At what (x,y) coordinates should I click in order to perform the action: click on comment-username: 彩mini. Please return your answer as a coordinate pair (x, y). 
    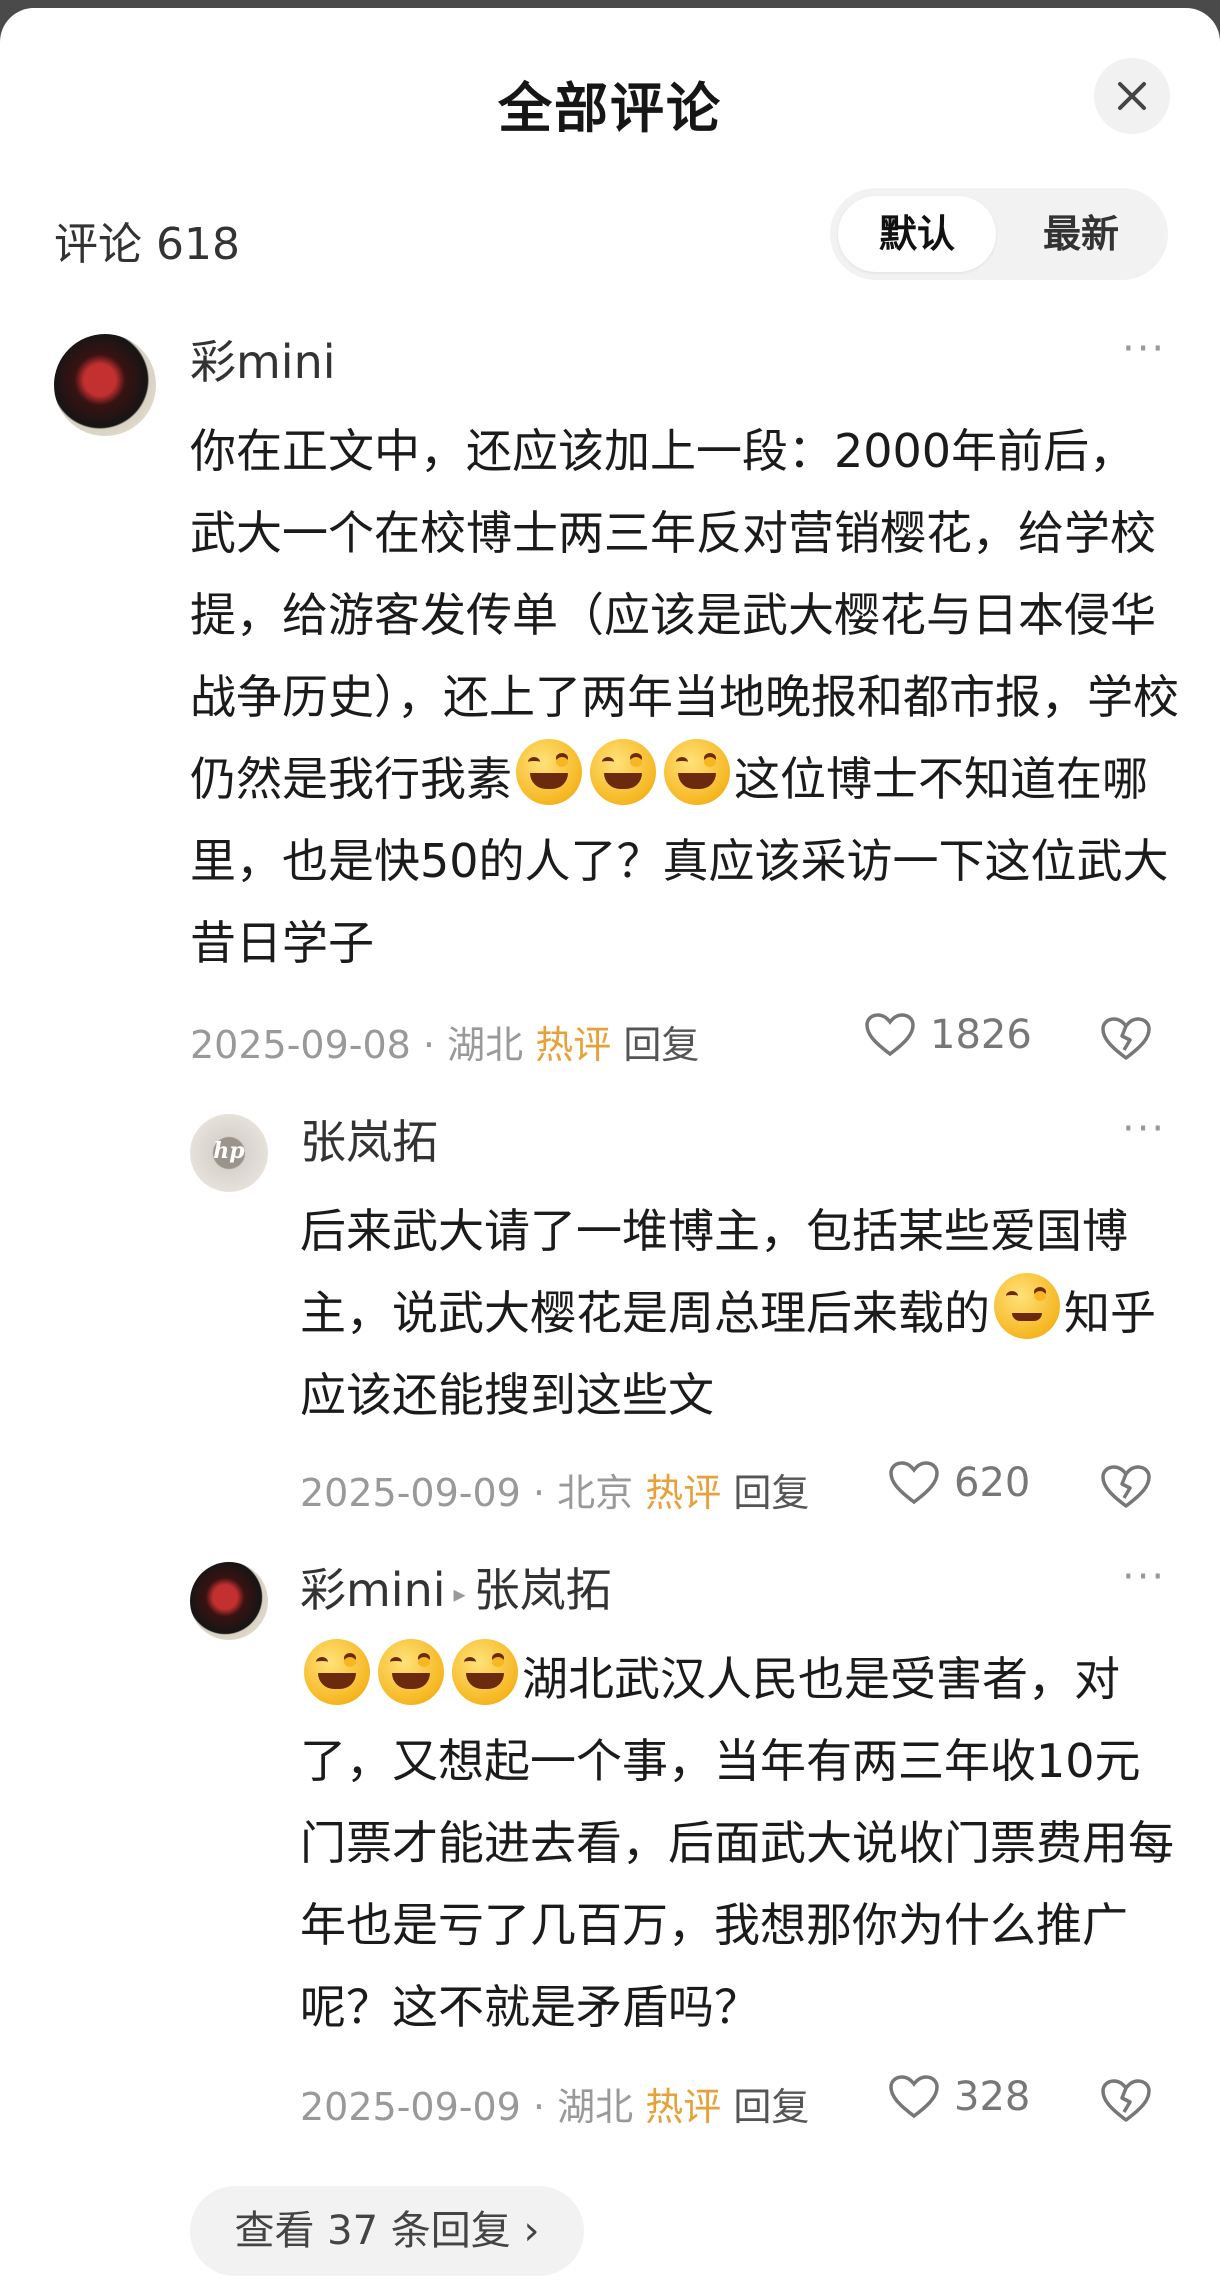
    Looking at the image, I should click on (263, 359).